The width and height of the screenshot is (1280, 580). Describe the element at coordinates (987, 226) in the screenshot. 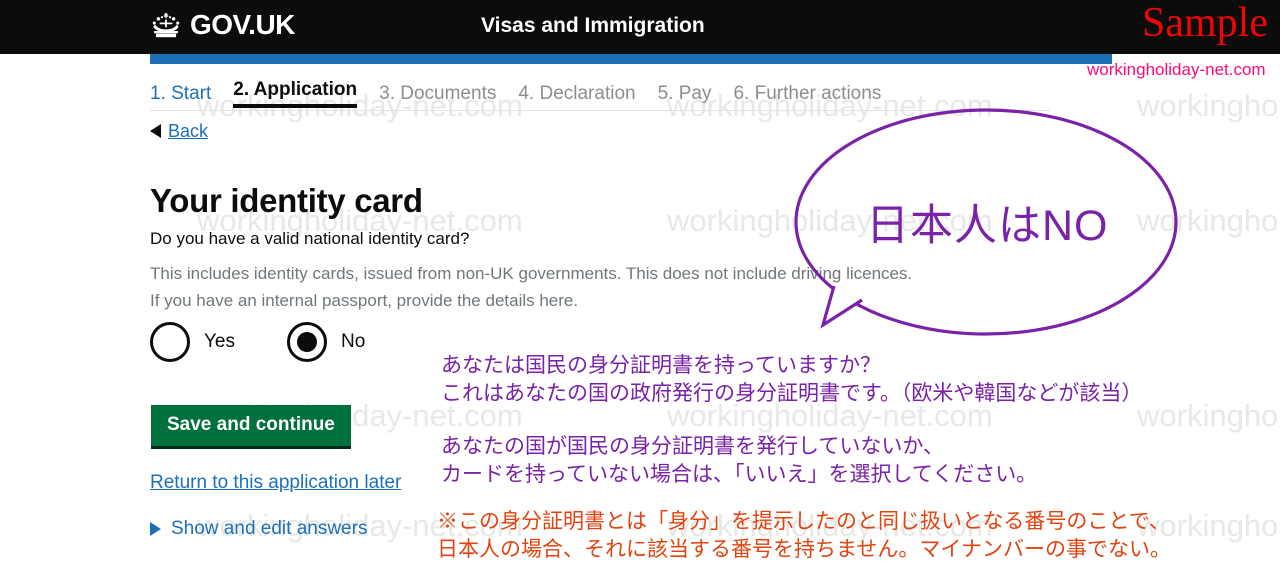

I see `speech-bubble-text: 日本人はNO` at that location.